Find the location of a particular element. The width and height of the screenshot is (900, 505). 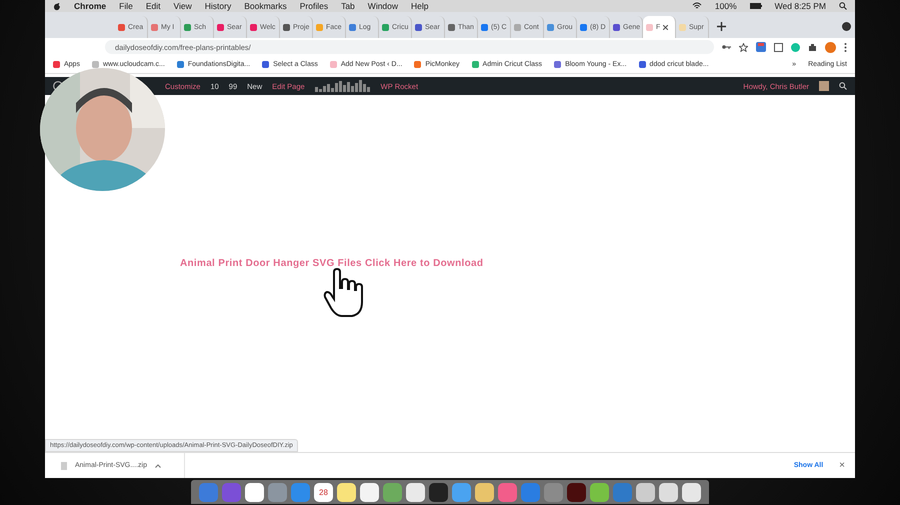

menu-item: Tab is located at coordinates (348, 6).